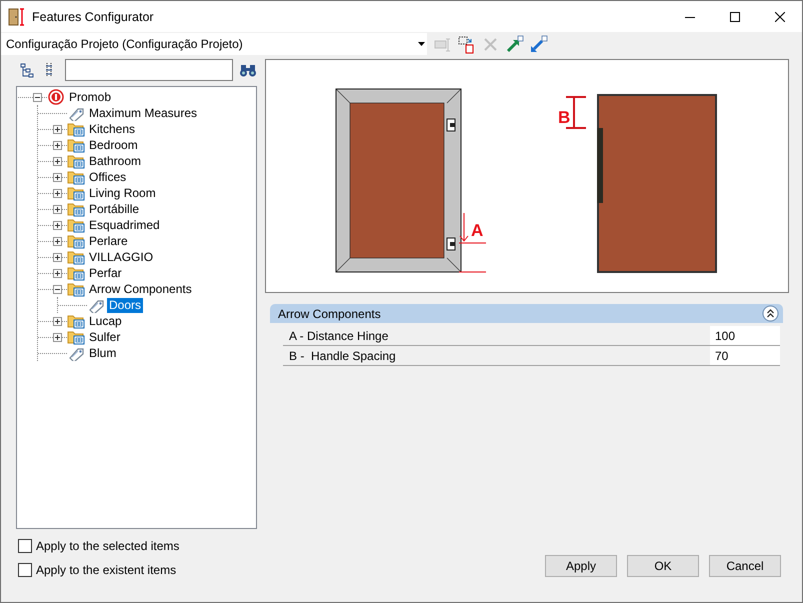 Image resolution: width=803 pixels, height=603 pixels. Describe the element at coordinates (122, 193) in the screenshot. I see `tree-item: Living Room` at that location.